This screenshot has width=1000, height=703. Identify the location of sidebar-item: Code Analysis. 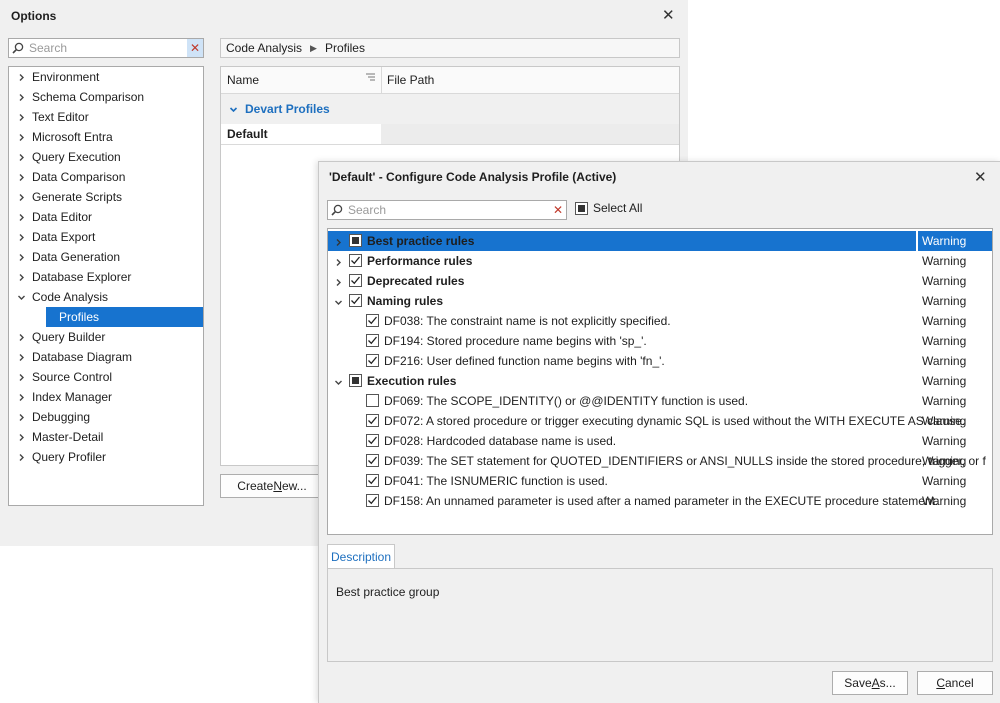
(106, 297).